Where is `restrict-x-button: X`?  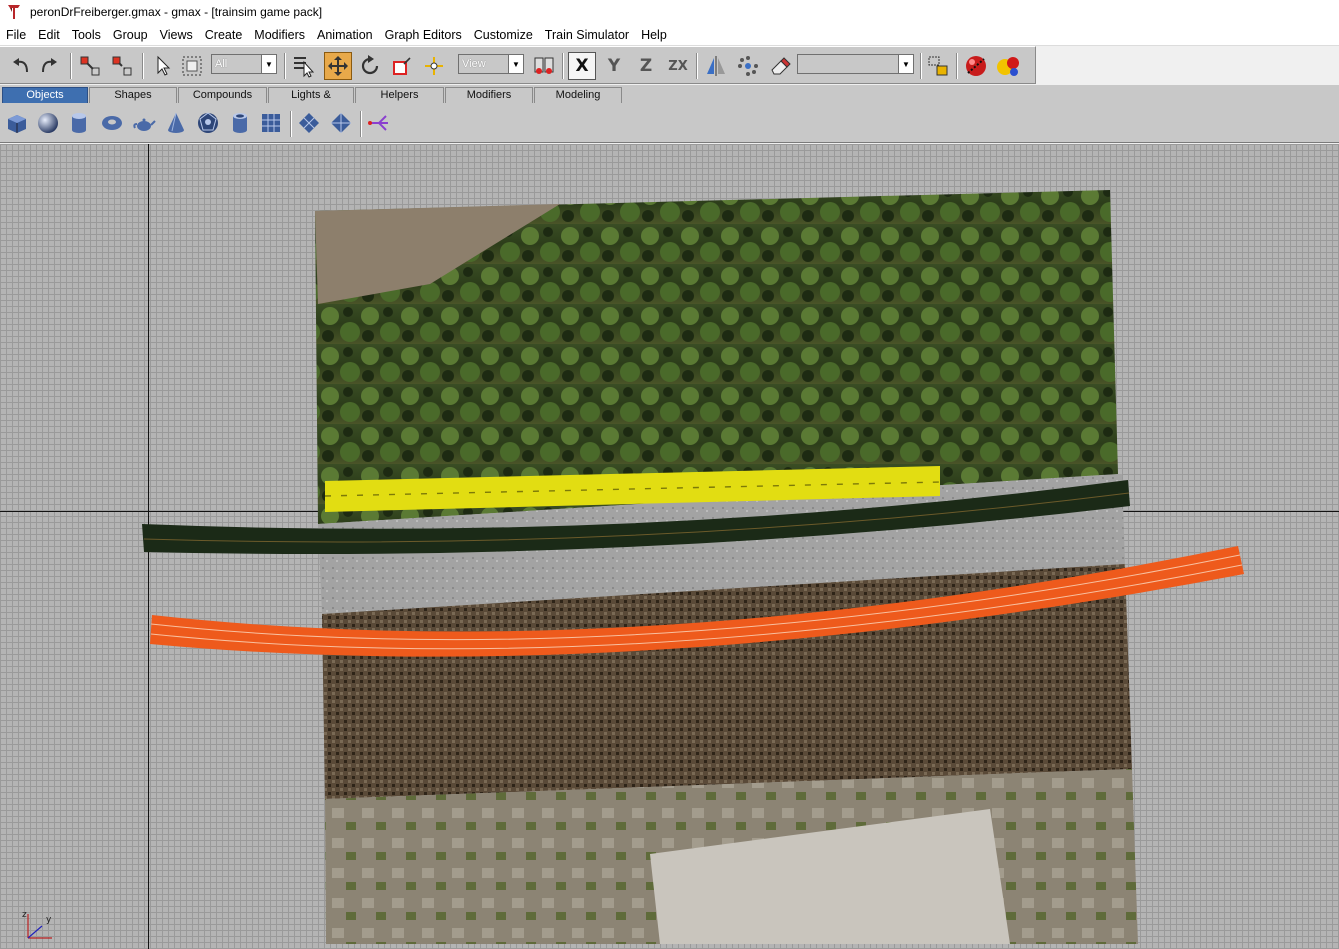 restrict-x-button: X is located at coordinates (582, 66).